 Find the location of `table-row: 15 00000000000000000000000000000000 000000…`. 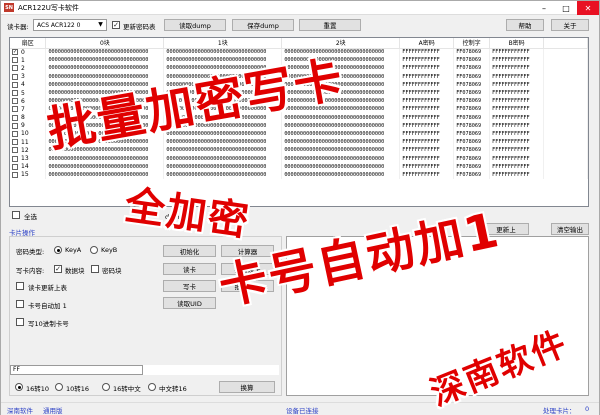

table-row: 15 00000000000000000000000000000000 000000… is located at coordinates (299, 174).